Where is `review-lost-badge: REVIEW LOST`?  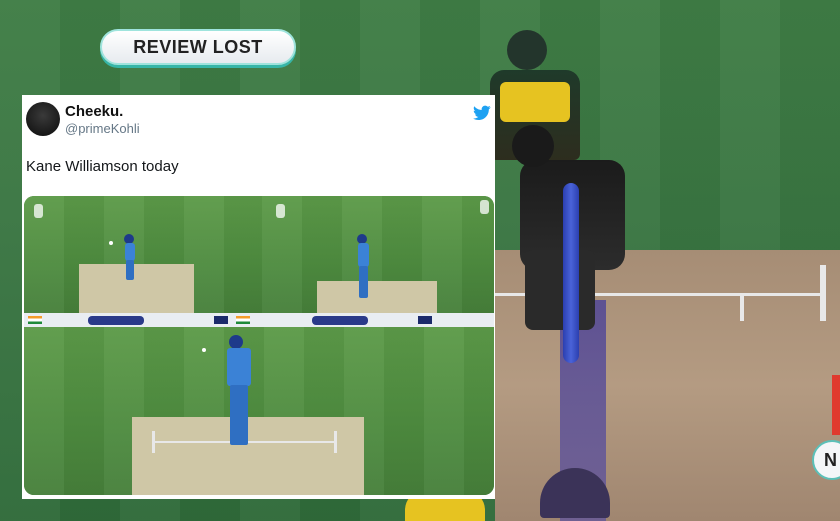
review-lost-badge: REVIEW LOST is located at coordinates (198, 47).